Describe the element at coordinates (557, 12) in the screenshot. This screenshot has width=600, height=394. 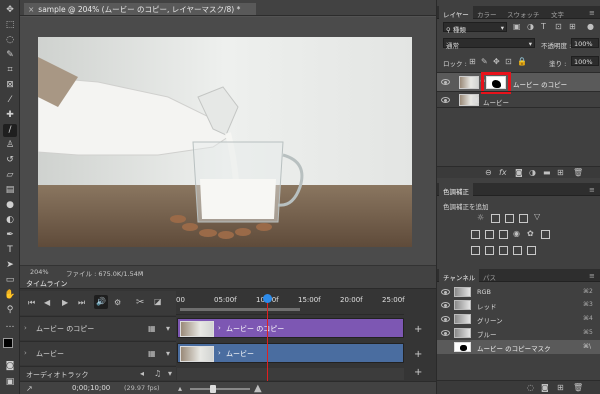
I see `tab-character: 文字` at that location.